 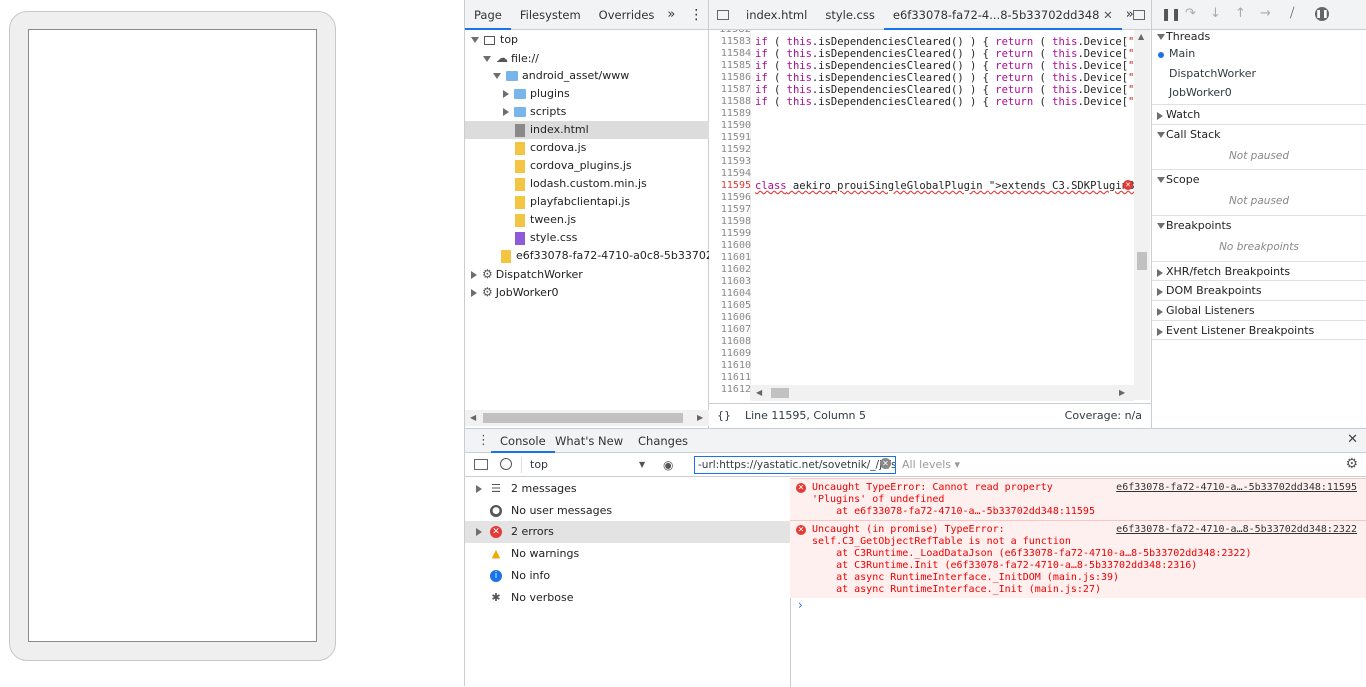 I want to click on watch-section-header: Watch, so click(x=1259, y=114).